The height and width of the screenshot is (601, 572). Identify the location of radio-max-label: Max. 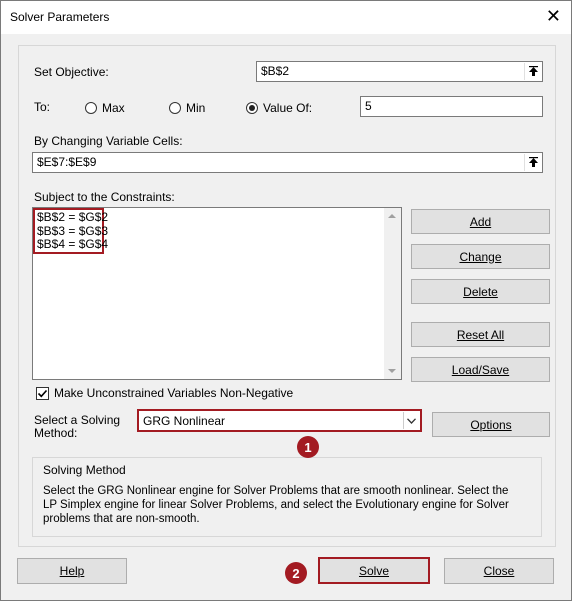
(113, 108).